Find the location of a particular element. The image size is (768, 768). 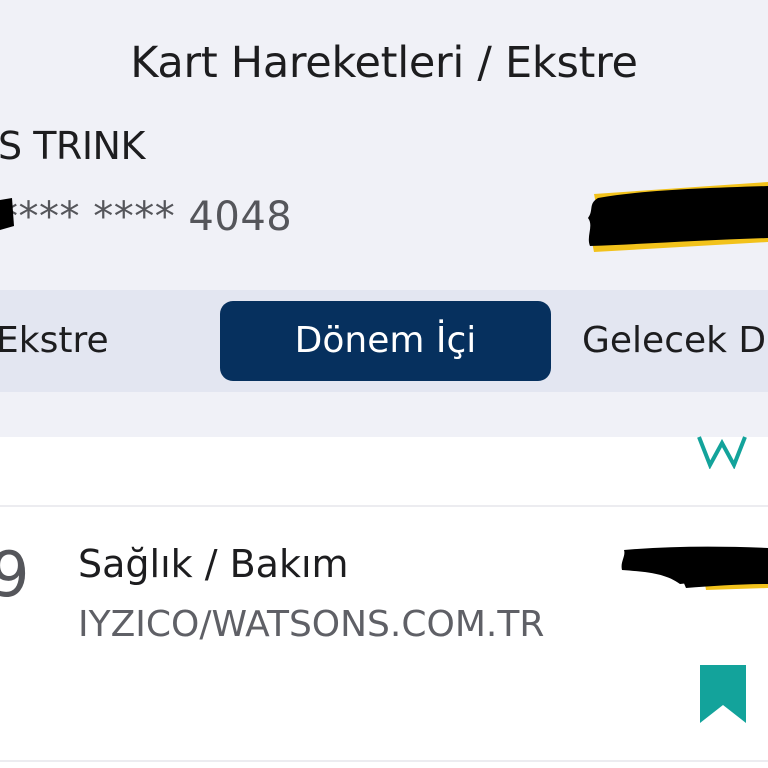

period-tab-bar: Ekstre Dönem İçi Gelecek Dö is located at coordinates (384, 341).